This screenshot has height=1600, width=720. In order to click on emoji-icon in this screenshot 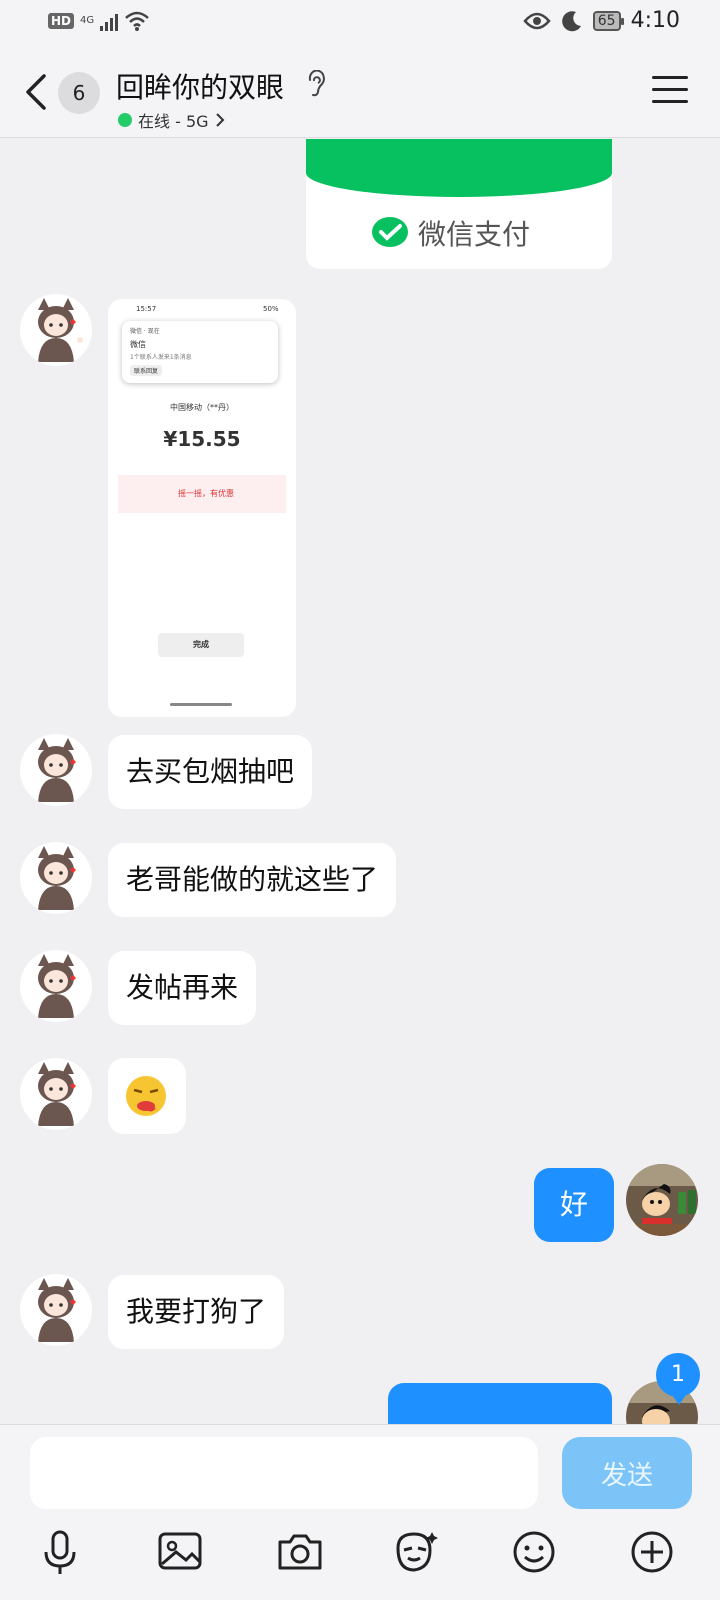, I will do `click(534, 1552)`.